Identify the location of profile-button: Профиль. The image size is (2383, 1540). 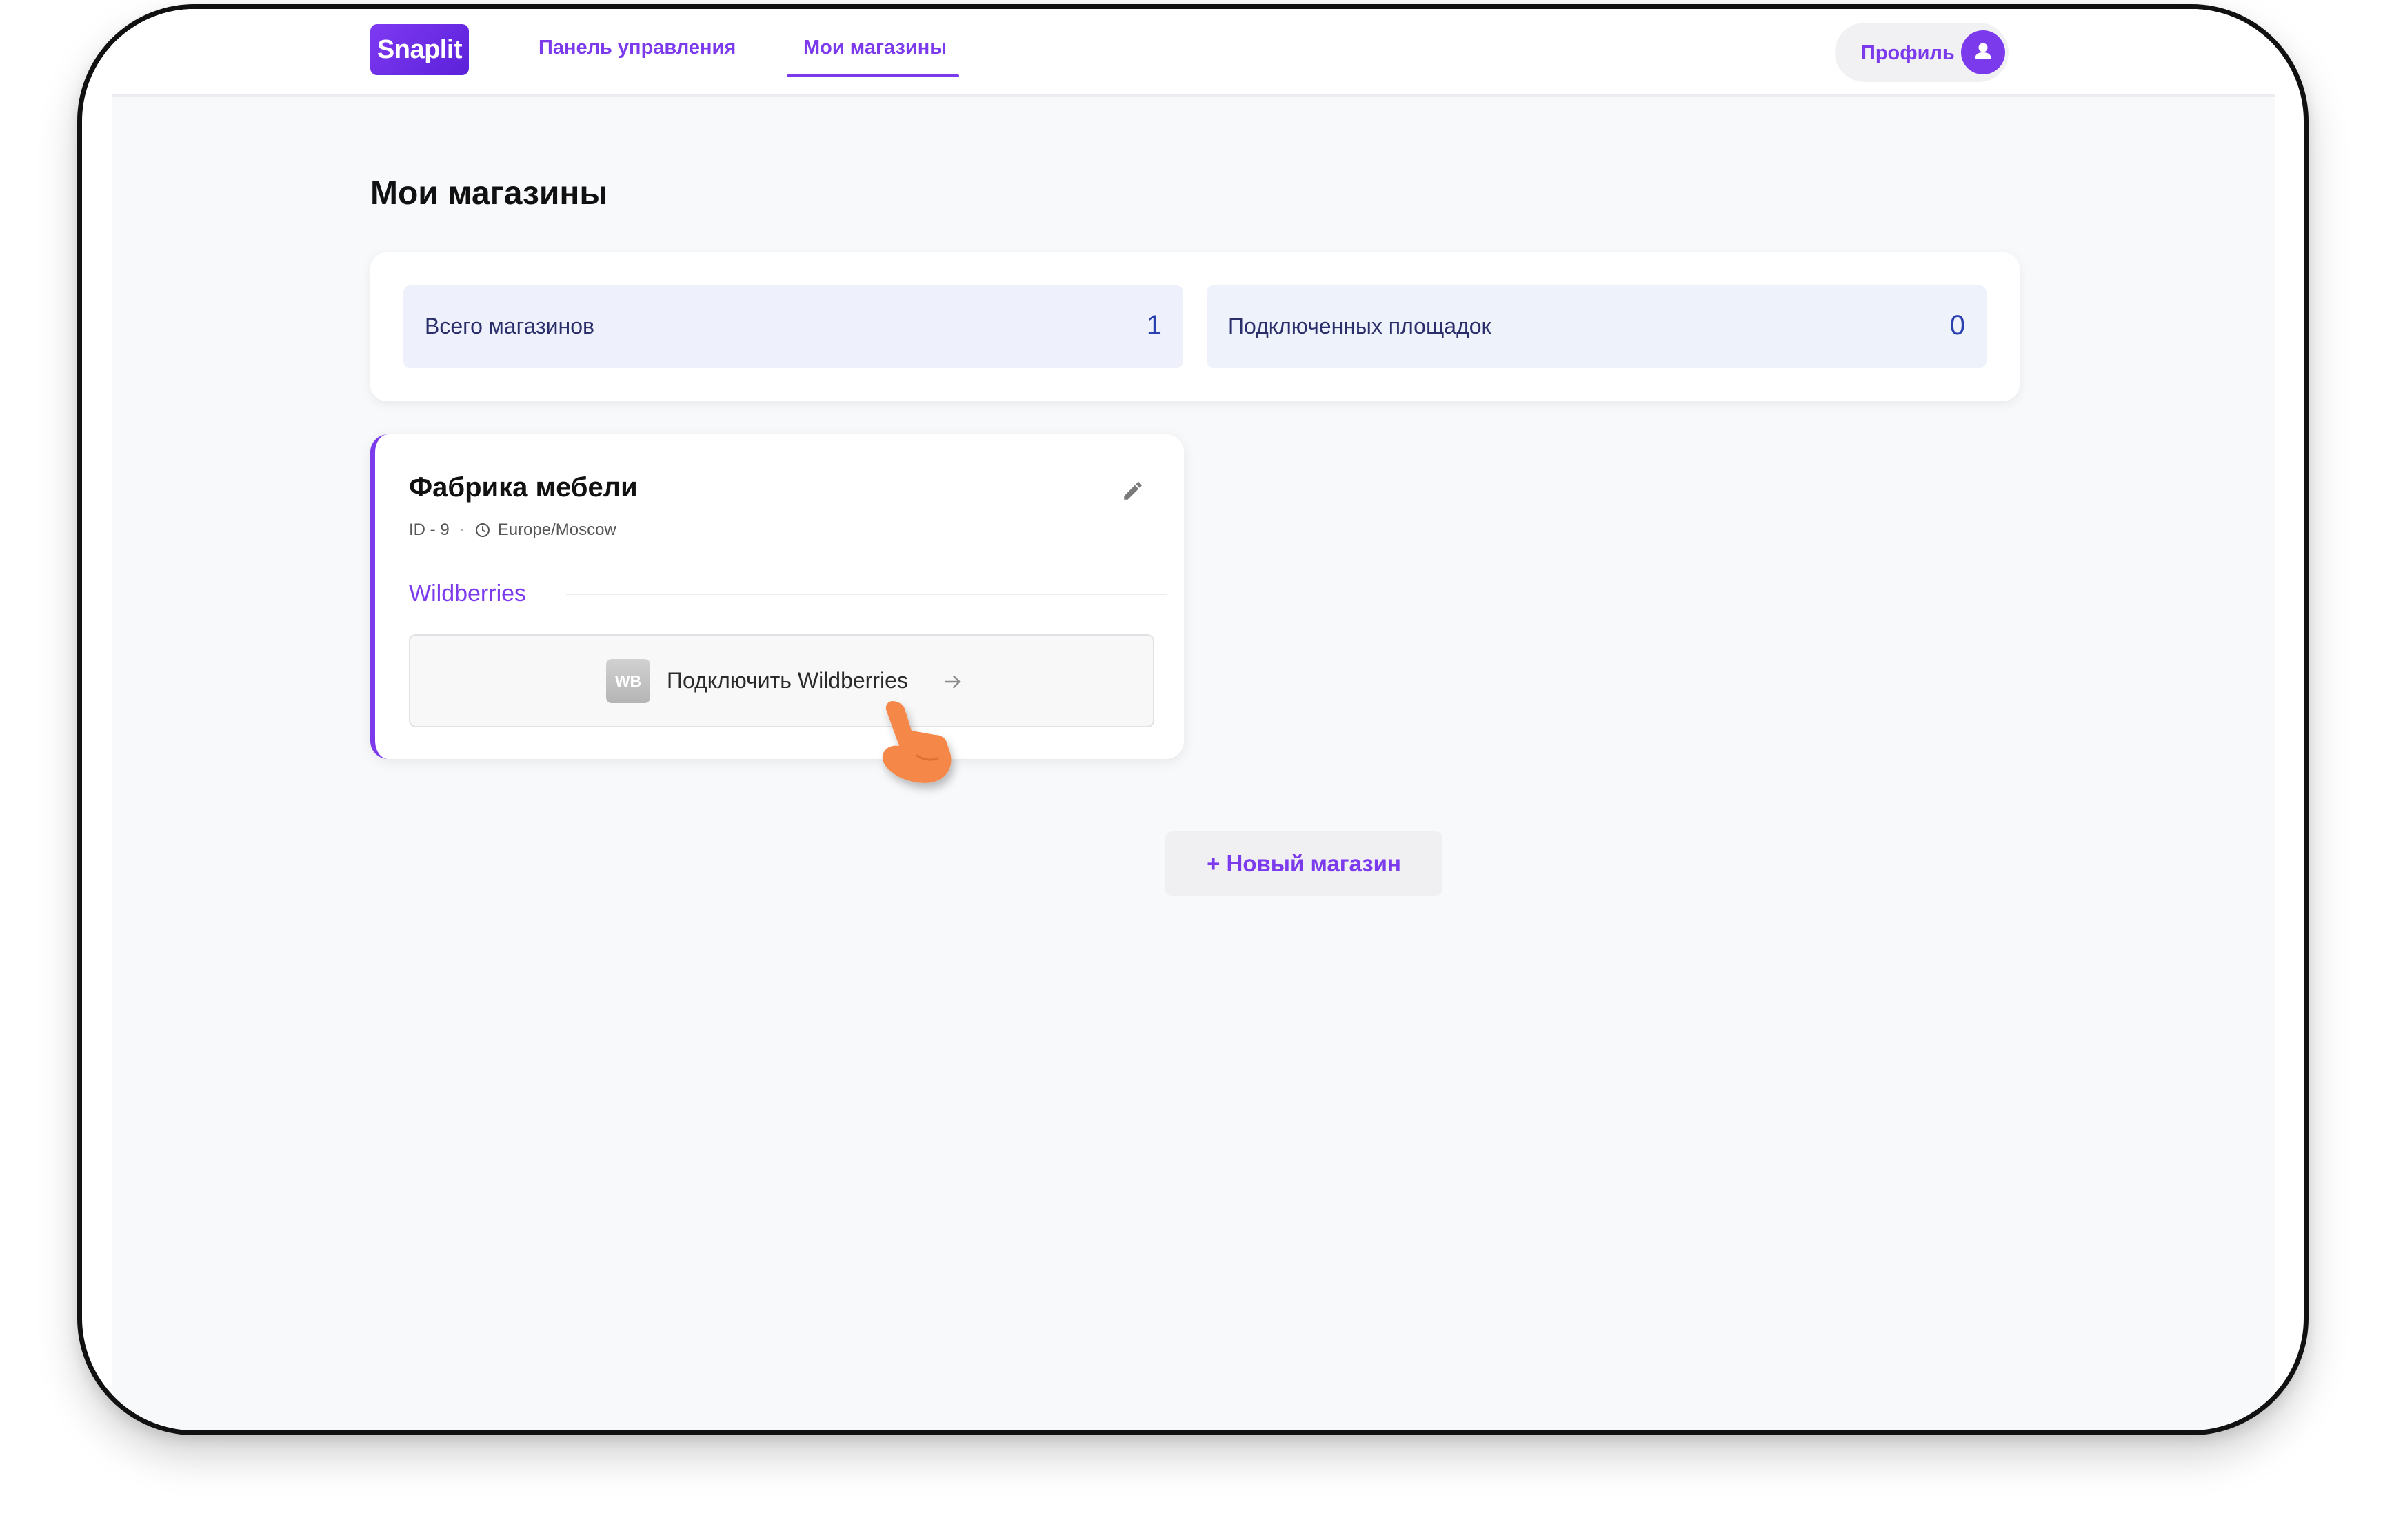
(1922, 53).